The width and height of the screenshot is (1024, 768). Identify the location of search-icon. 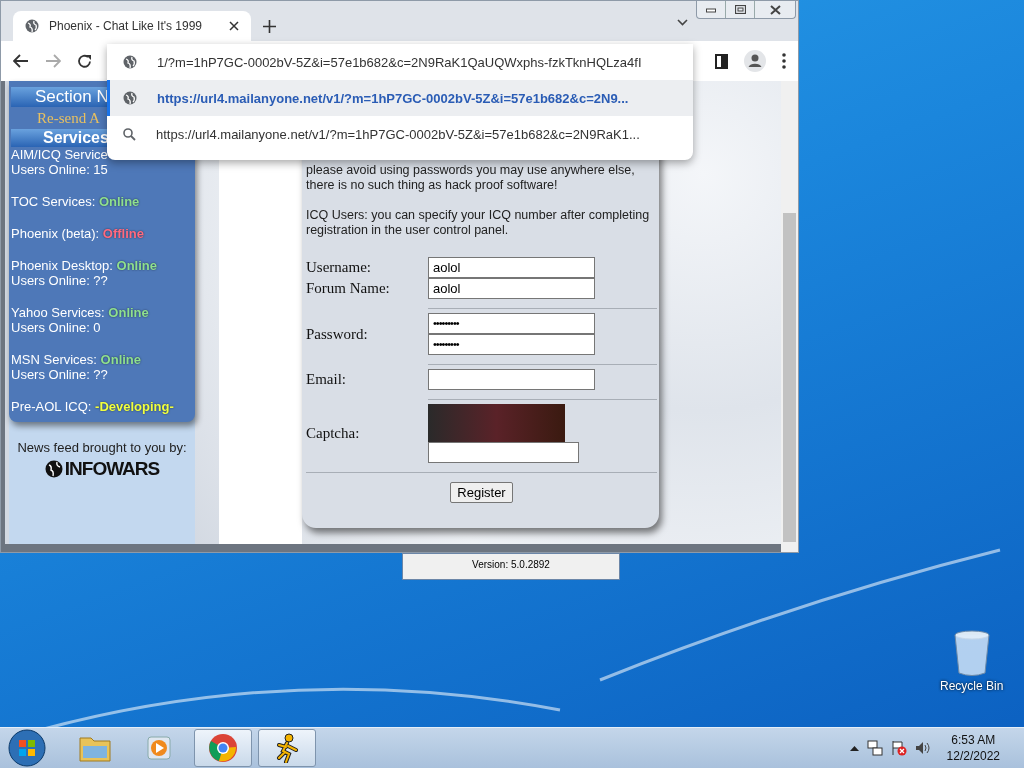
(129, 134).